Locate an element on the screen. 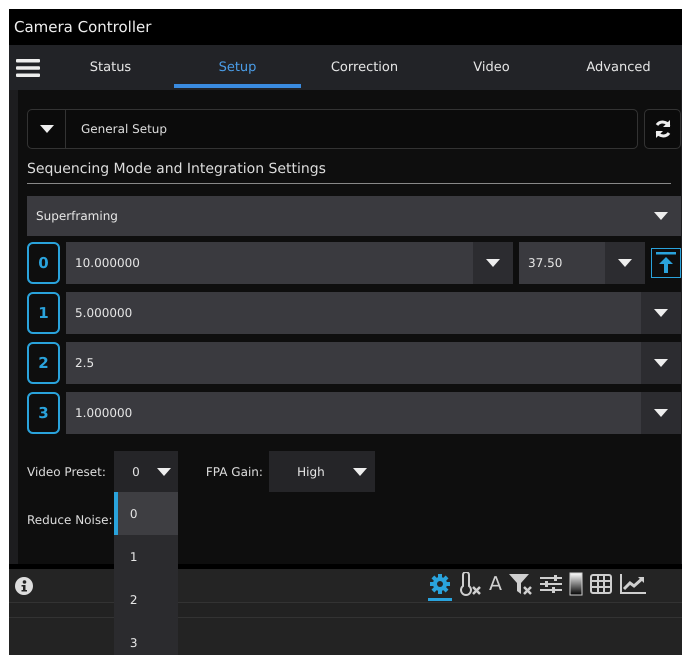  filter-x-icon is located at coordinates (521, 584).